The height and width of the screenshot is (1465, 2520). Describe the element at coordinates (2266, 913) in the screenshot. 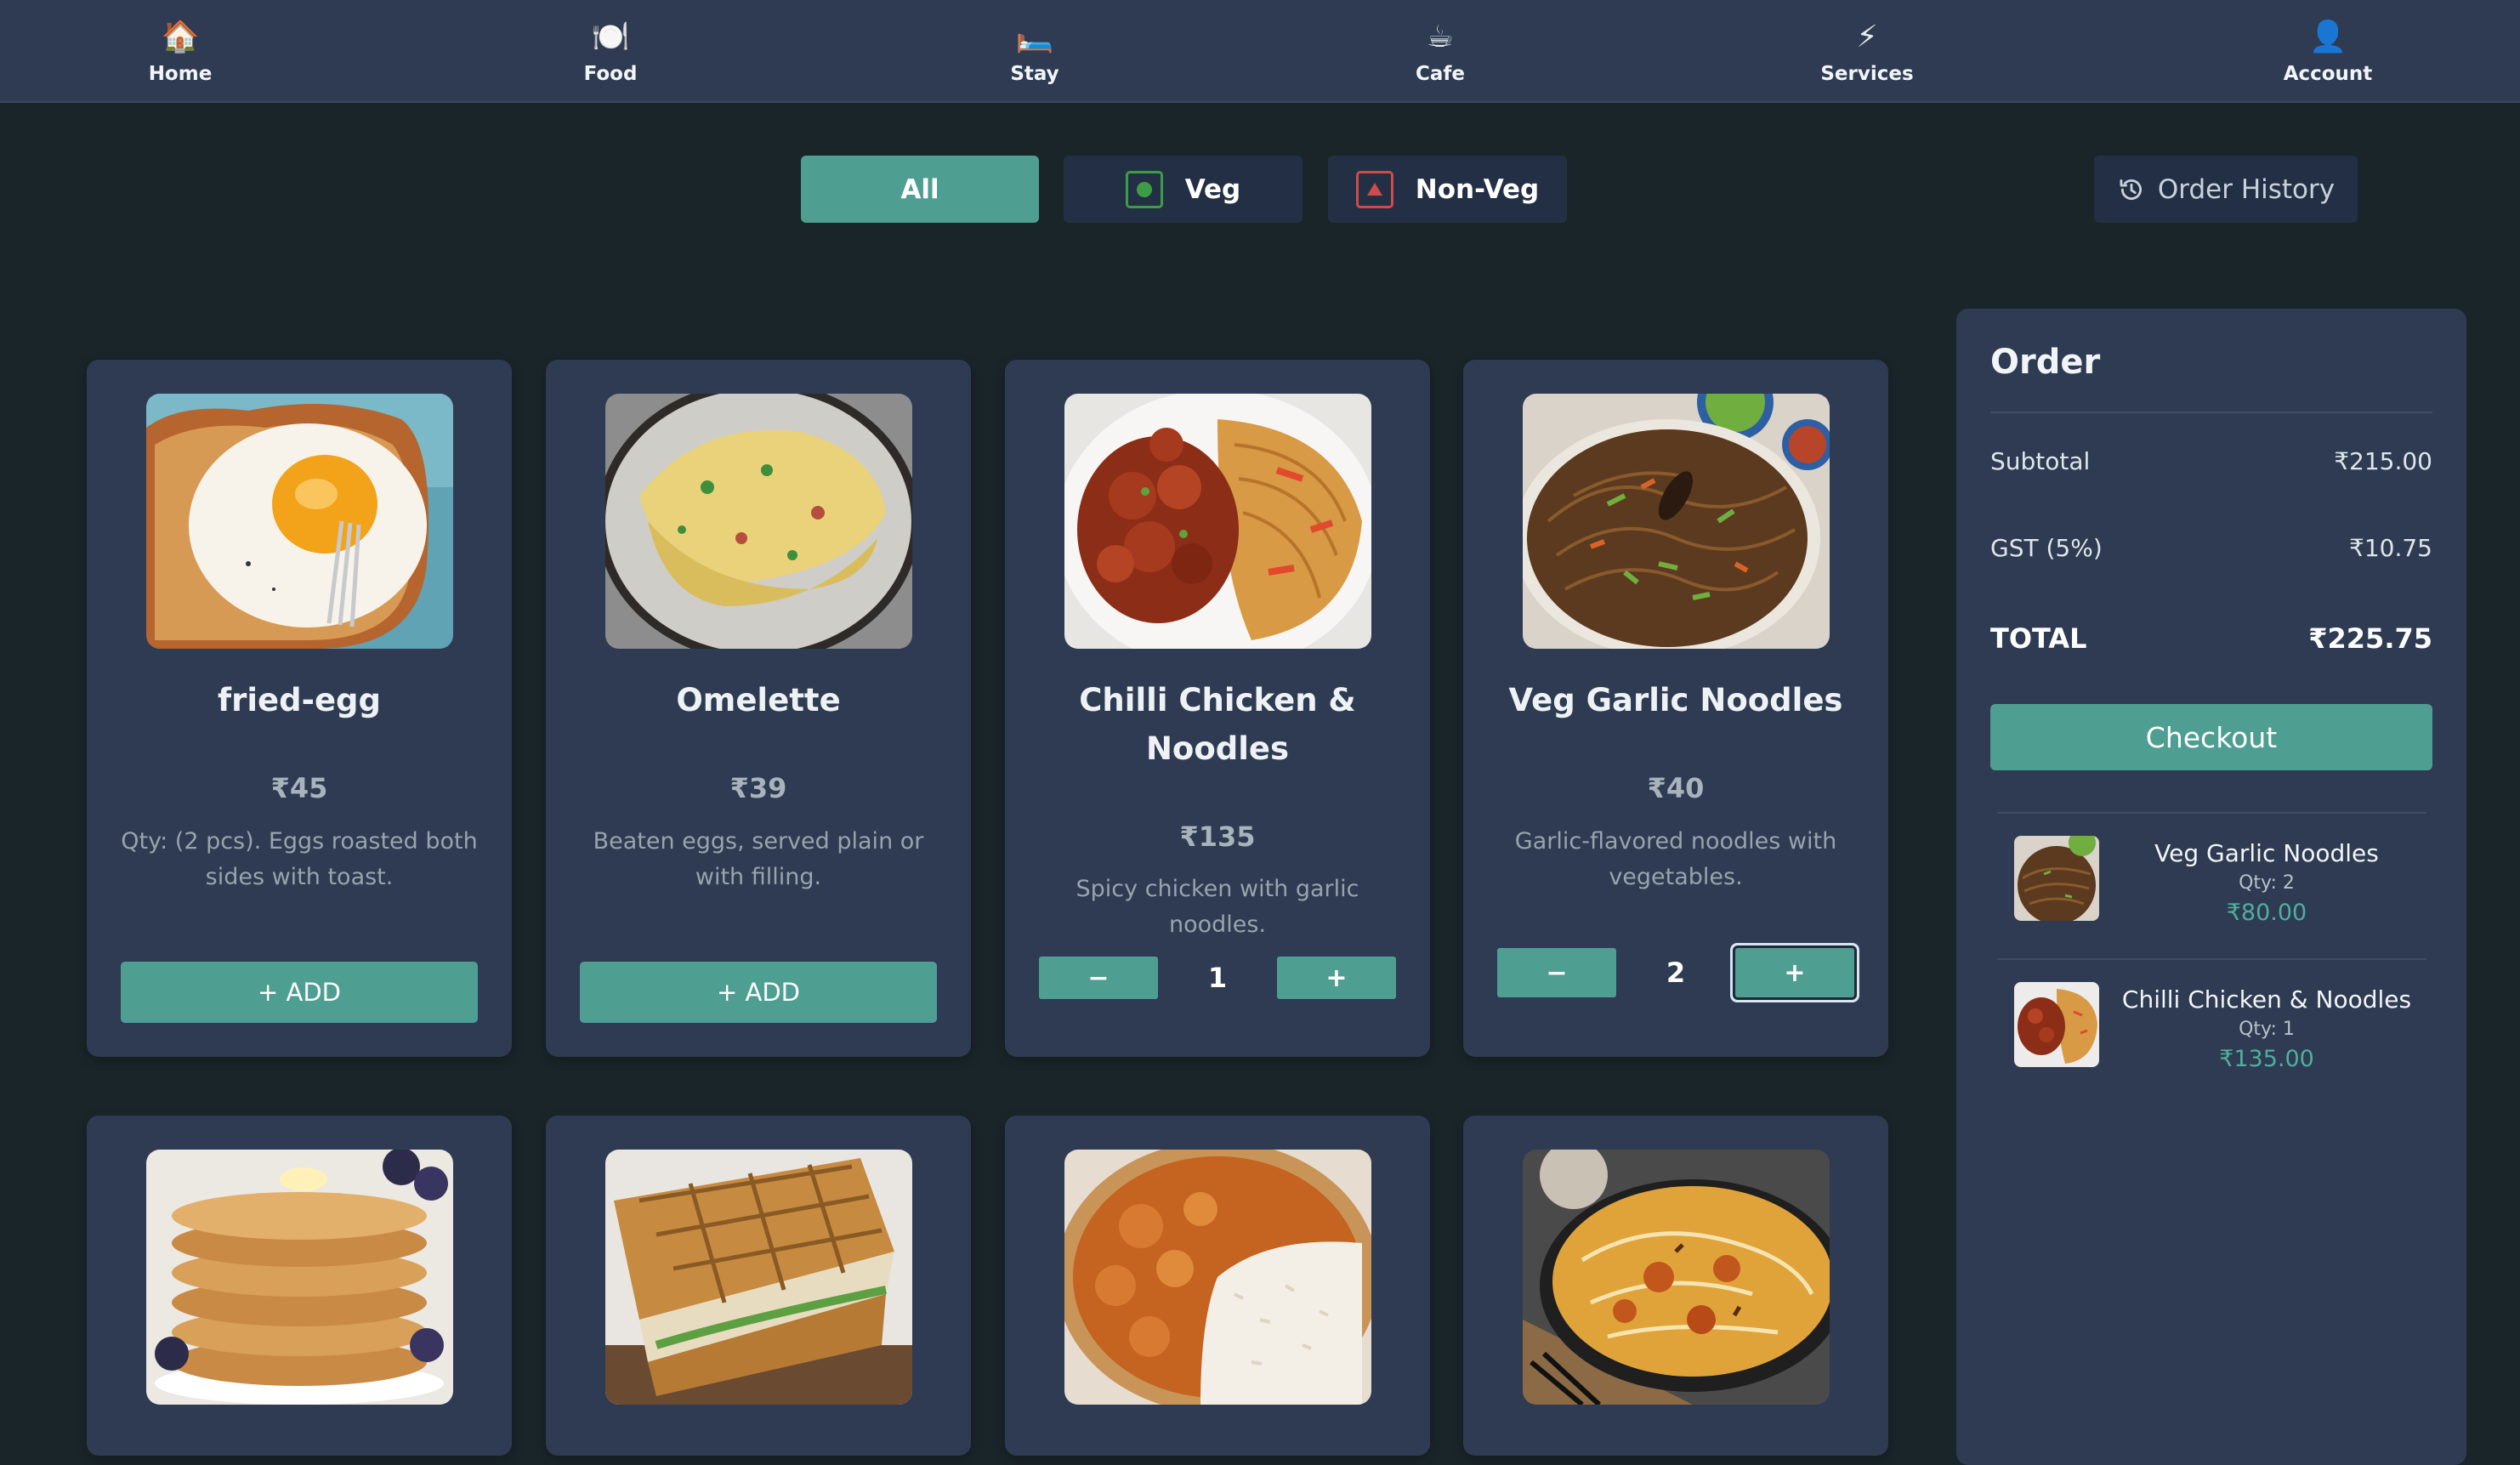

I see `order-item-price: ₹80.00` at that location.